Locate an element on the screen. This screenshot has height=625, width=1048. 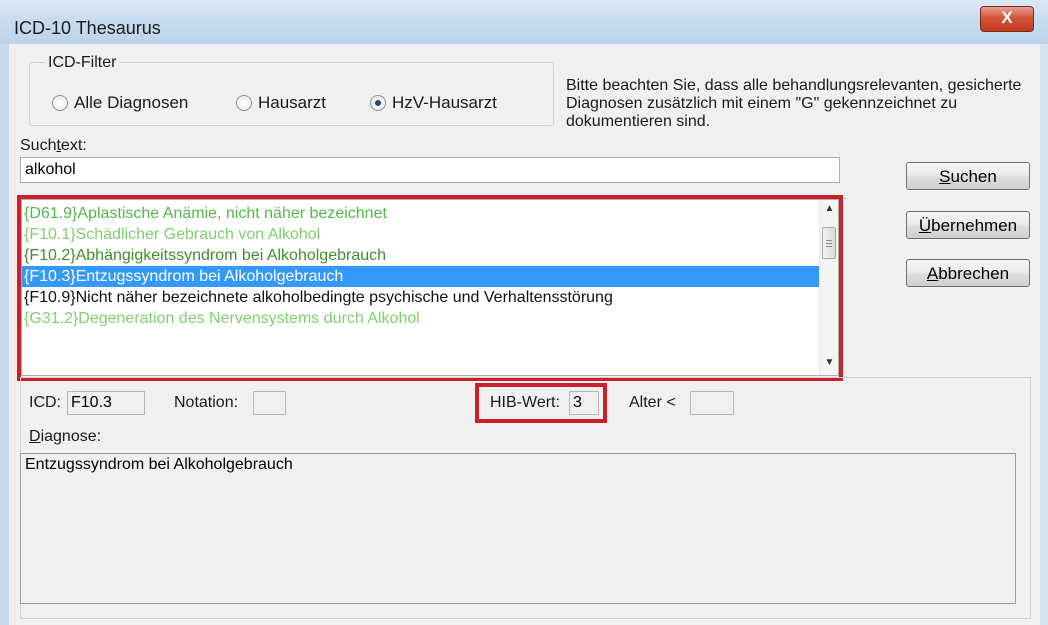
close-icon: X is located at coordinates (1007, 17).